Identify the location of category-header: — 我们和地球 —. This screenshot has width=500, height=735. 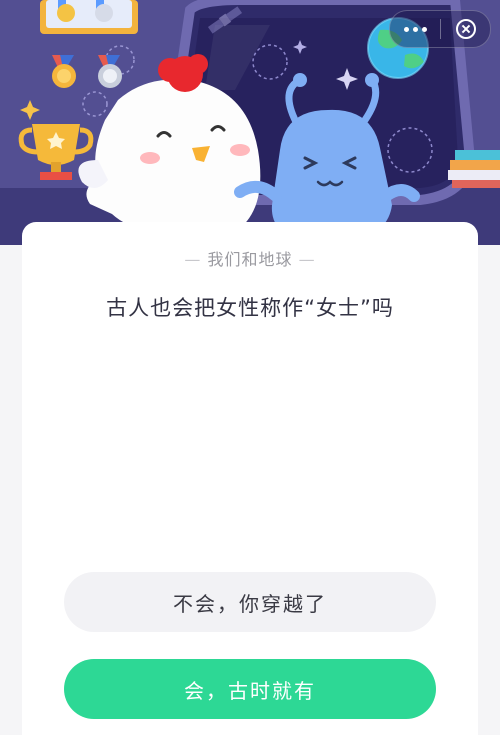
(250, 259).